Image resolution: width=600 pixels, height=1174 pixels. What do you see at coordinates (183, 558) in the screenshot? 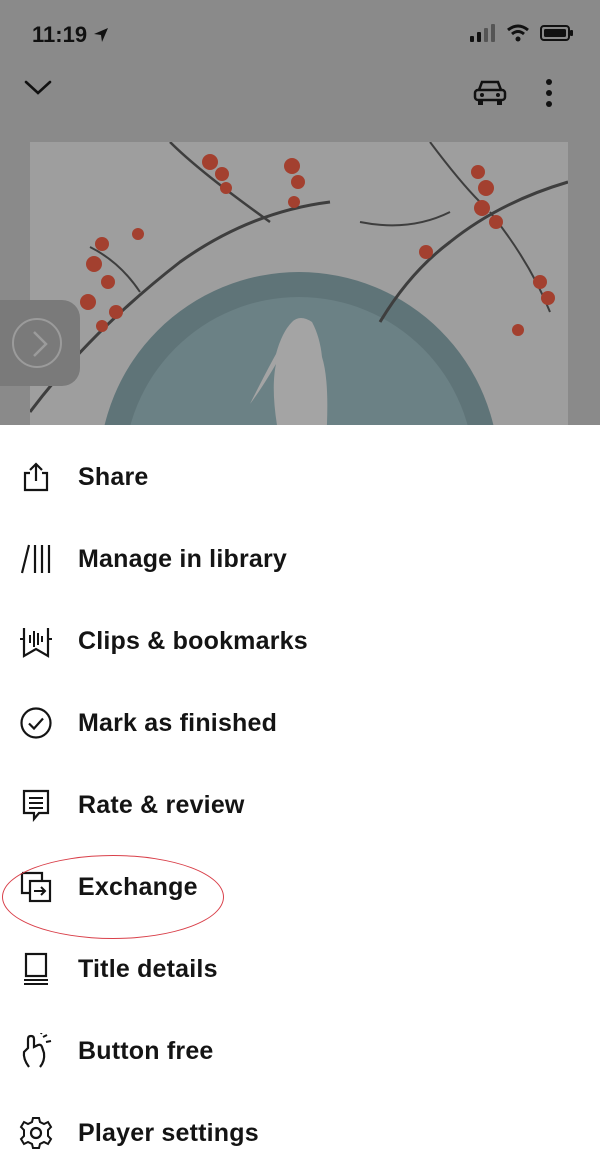
I see `menu-item-label: Manage in library` at bounding box center [183, 558].